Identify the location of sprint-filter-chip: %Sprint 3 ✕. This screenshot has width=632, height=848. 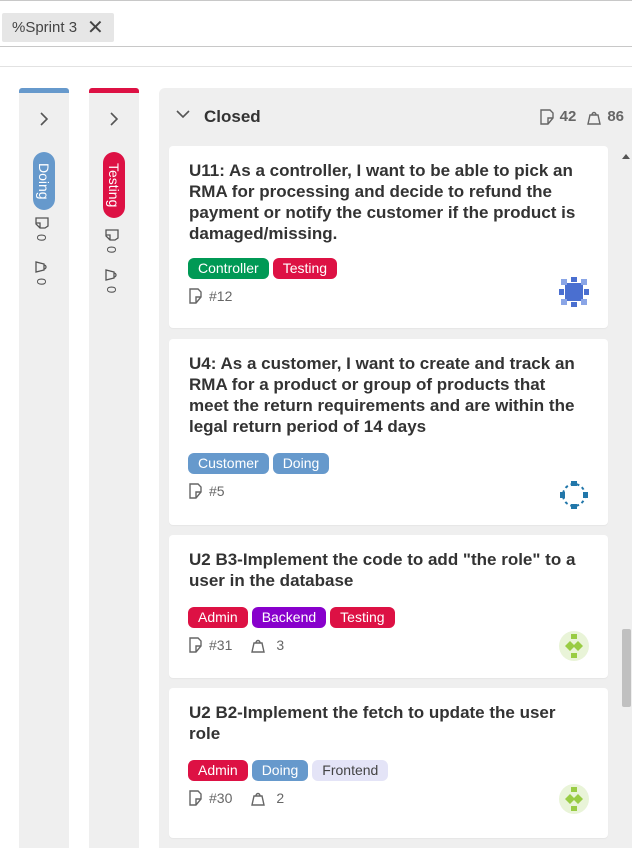
(58, 27).